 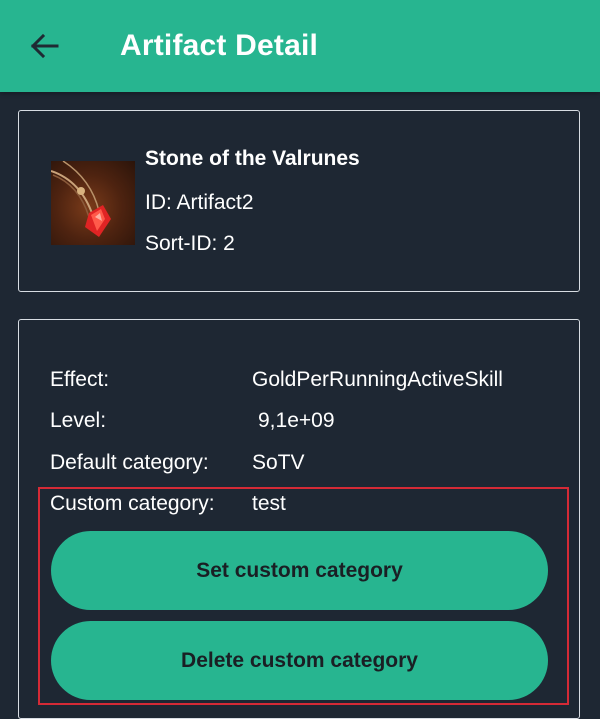 What do you see at coordinates (269, 503) in the screenshot?
I see `custom-category-value: test` at bounding box center [269, 503].